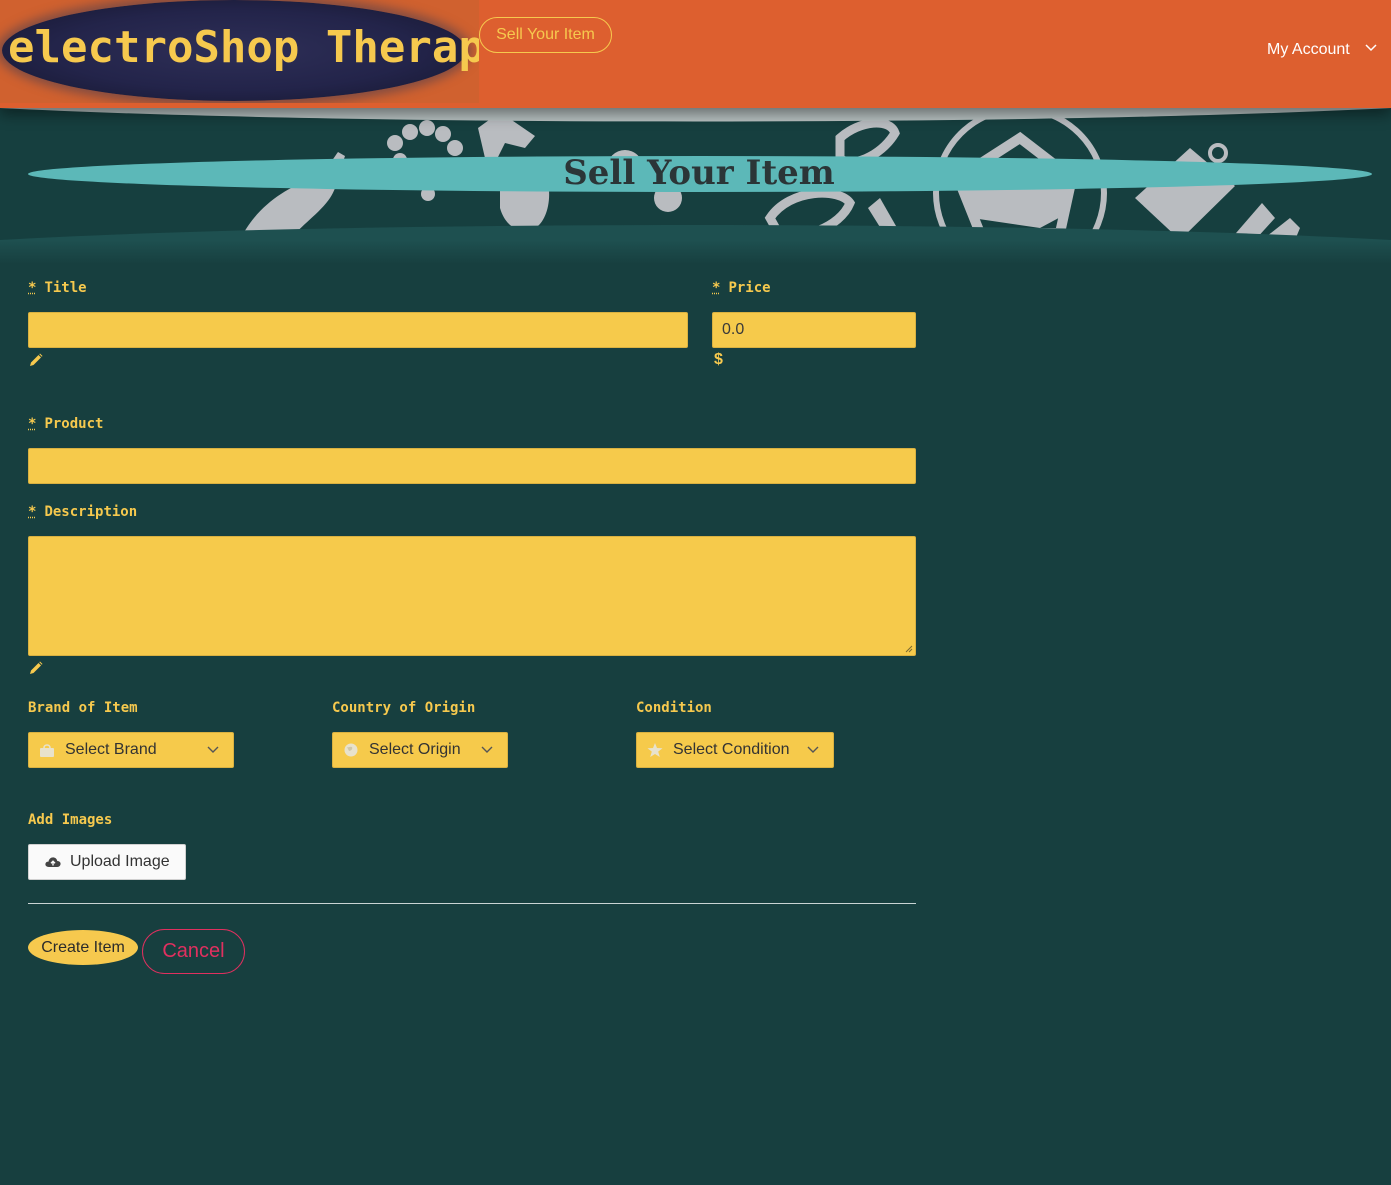 The height and width of the screenshot is (1185, 1391). I want to click on brand-label: Brand of Item, so click(83, 708).